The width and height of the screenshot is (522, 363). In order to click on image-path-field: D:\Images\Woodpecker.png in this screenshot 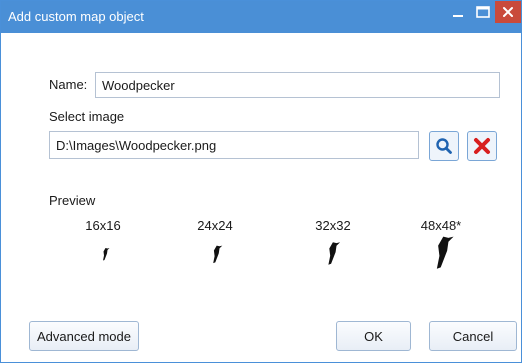, I will do `click(234, 145)`.